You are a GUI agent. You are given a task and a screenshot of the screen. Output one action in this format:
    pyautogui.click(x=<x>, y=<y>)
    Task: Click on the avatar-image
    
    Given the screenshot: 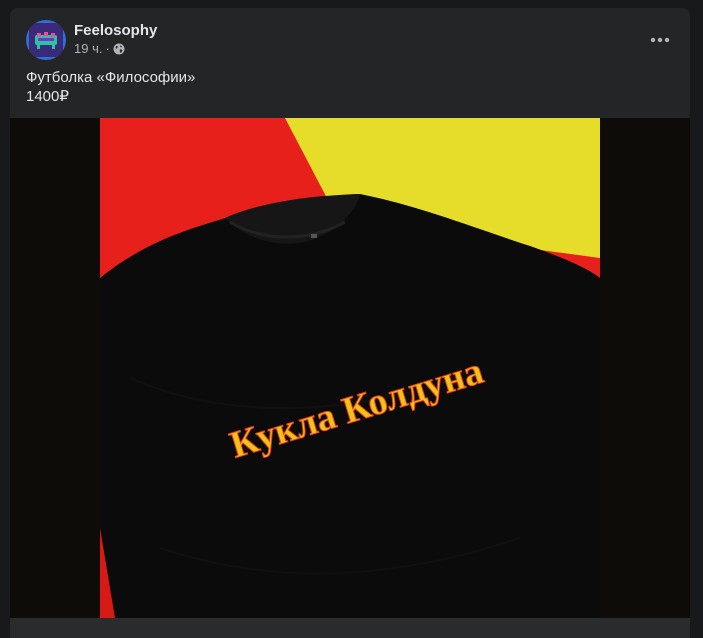 What is the action you would take?
    pyautogui.click(x=46, y=40)
    